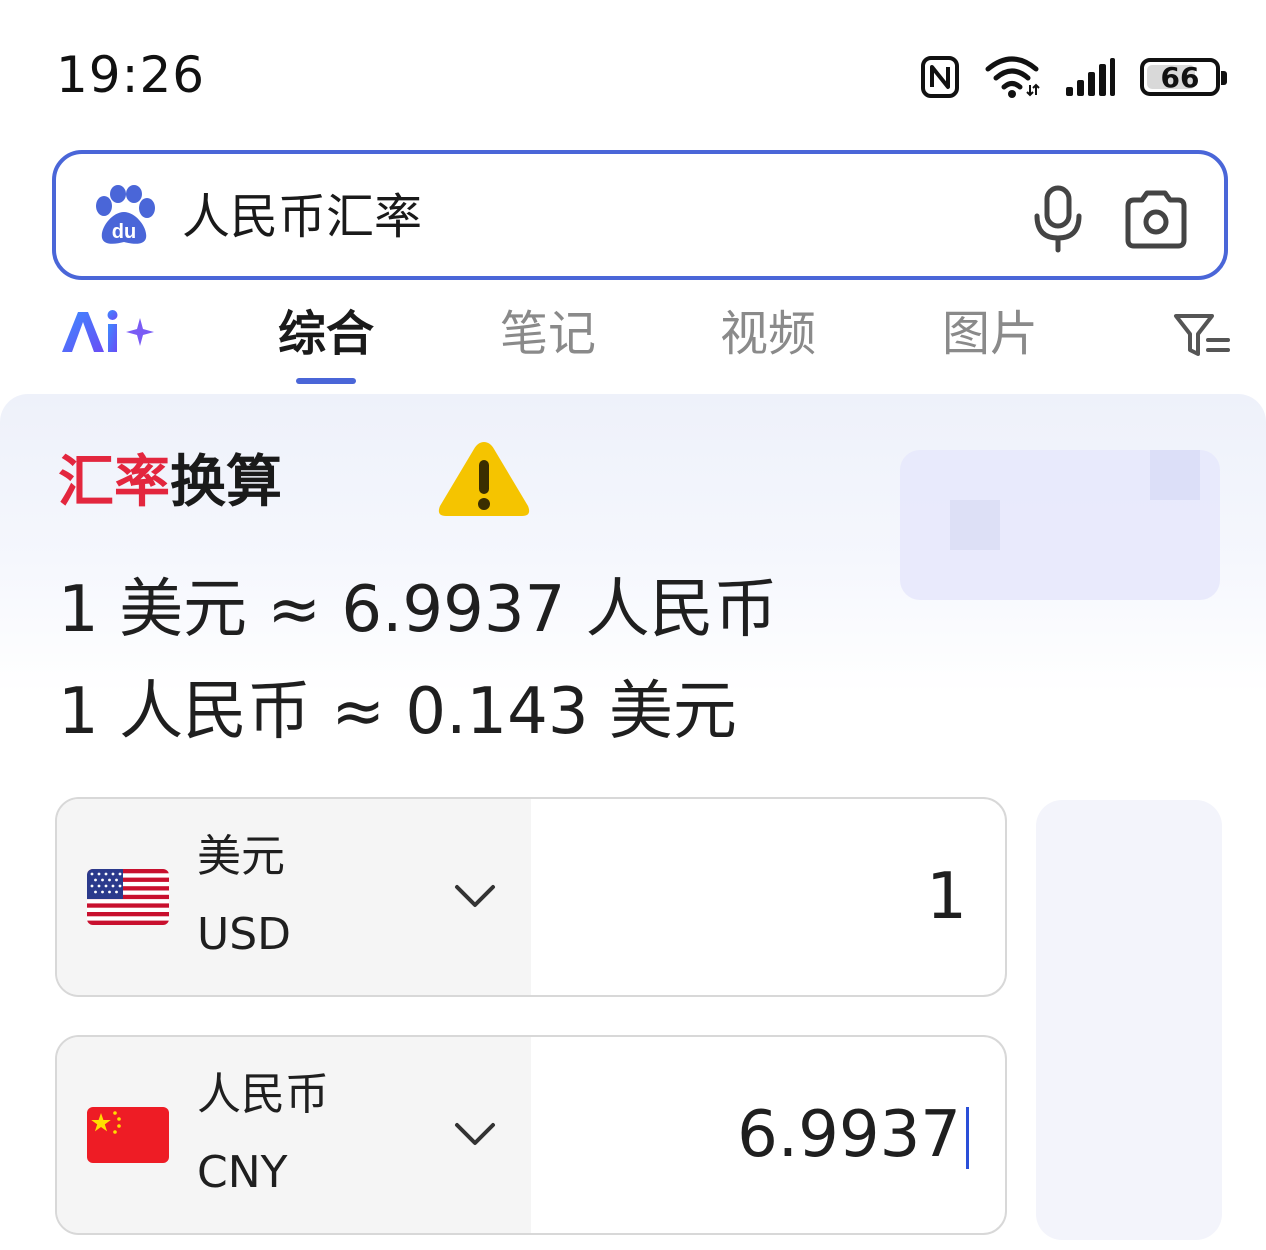 This screenshot has height=1250, width=1266. What do you see at coordinates (294, 897) in the screenshot?
I see `currency-selector-usd: 美元 USD` at bounding box center [294, 897].